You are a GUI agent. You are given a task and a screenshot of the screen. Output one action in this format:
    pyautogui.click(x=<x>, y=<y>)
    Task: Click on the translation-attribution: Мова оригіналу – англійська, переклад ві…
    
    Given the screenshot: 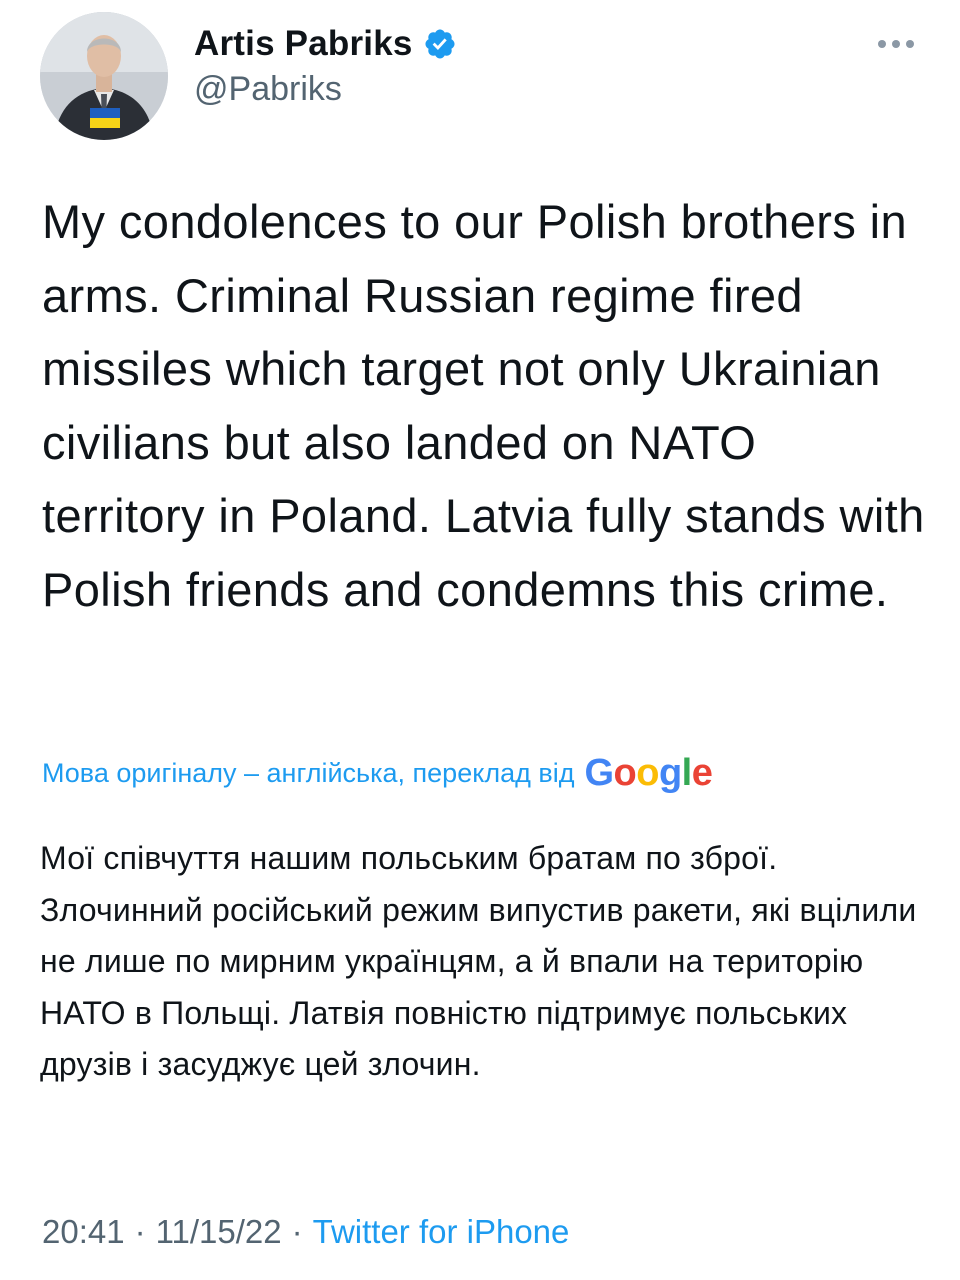 What is the action you would take?
    pyautogui.click(x=377, y=773)
    